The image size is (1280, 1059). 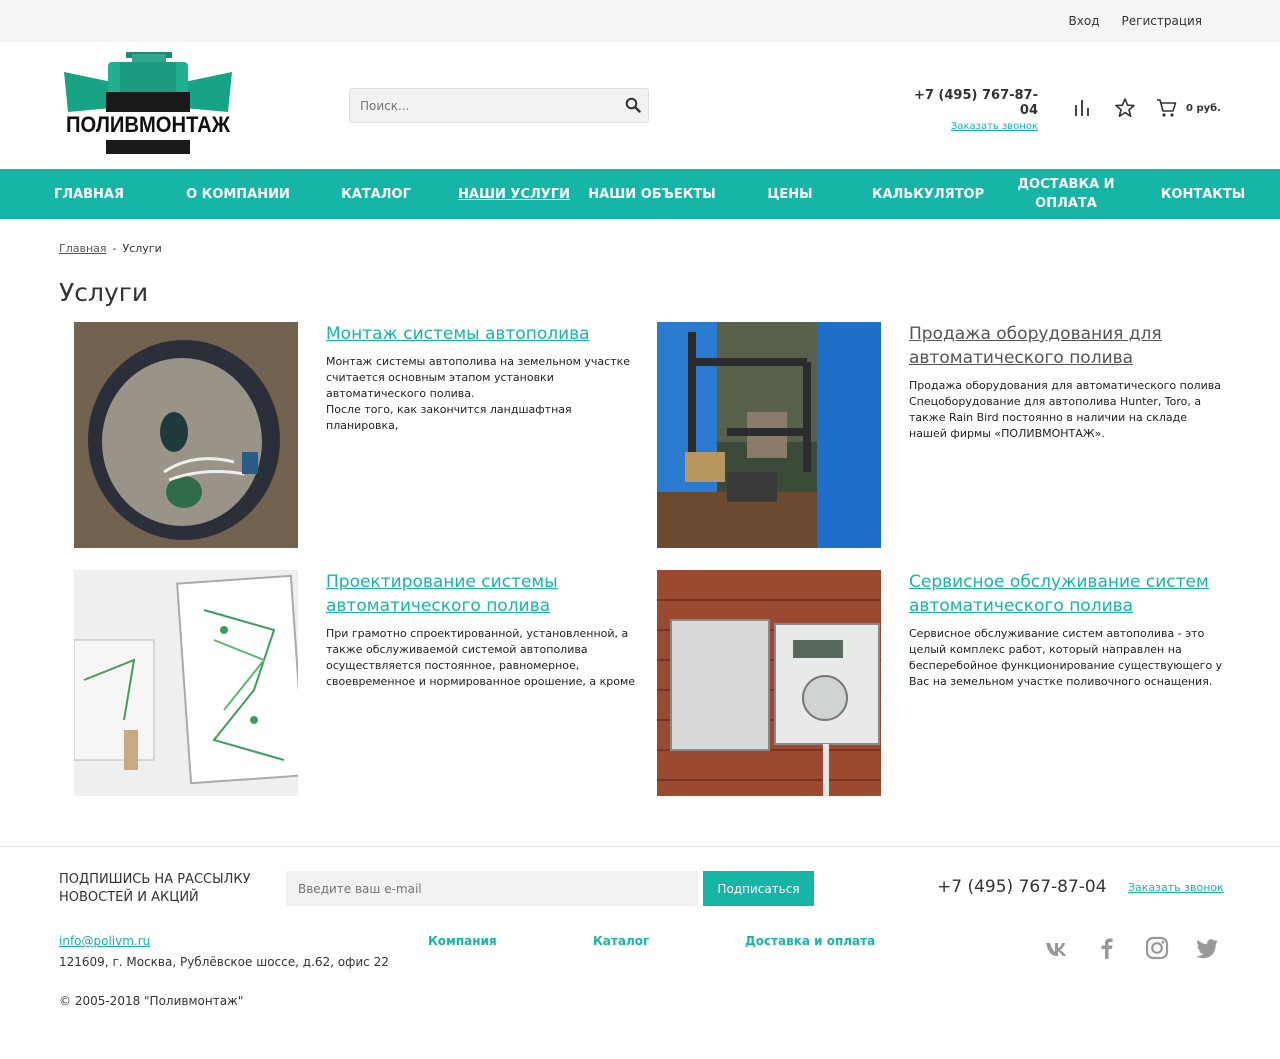 What do you see at coordinates (1057, 948) in the screenshot?
I see `vk-icon` at bounding box center [1057, 948].